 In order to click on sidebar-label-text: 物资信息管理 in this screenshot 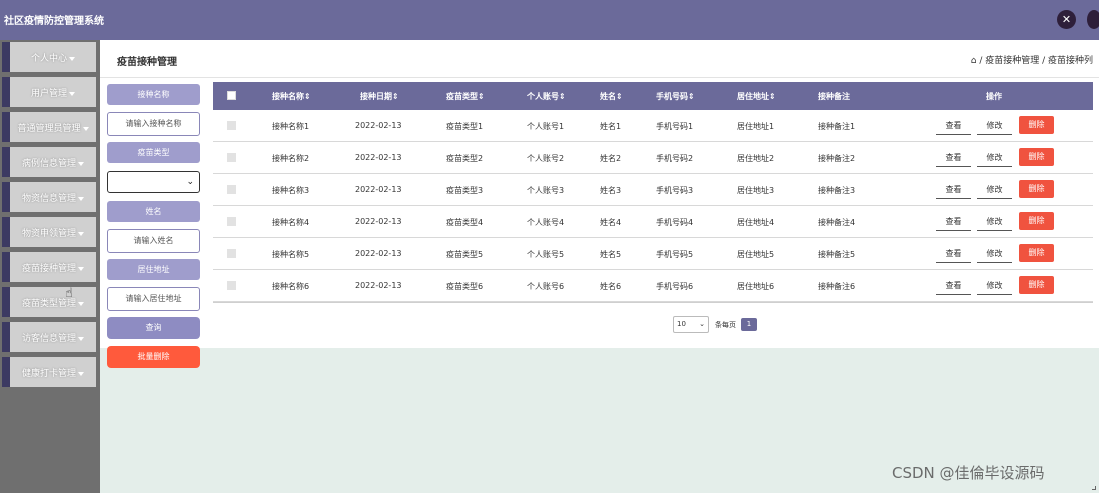, I will do `click(48, 199)`.